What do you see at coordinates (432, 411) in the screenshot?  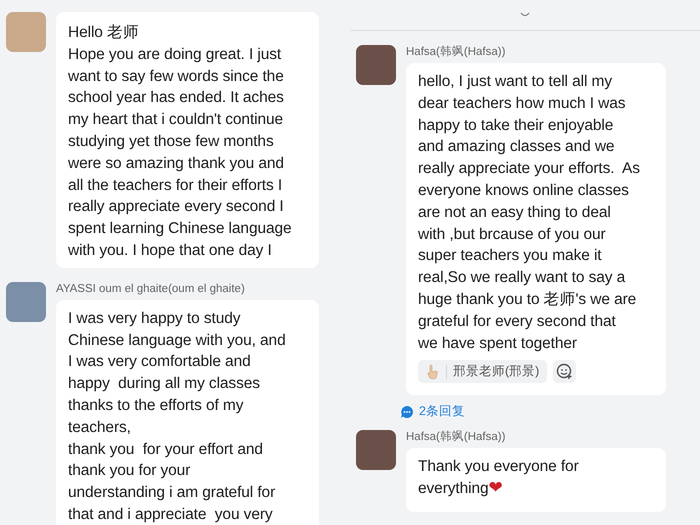 I see `replies-link: 2条回复` at bounding box center [432, 411].